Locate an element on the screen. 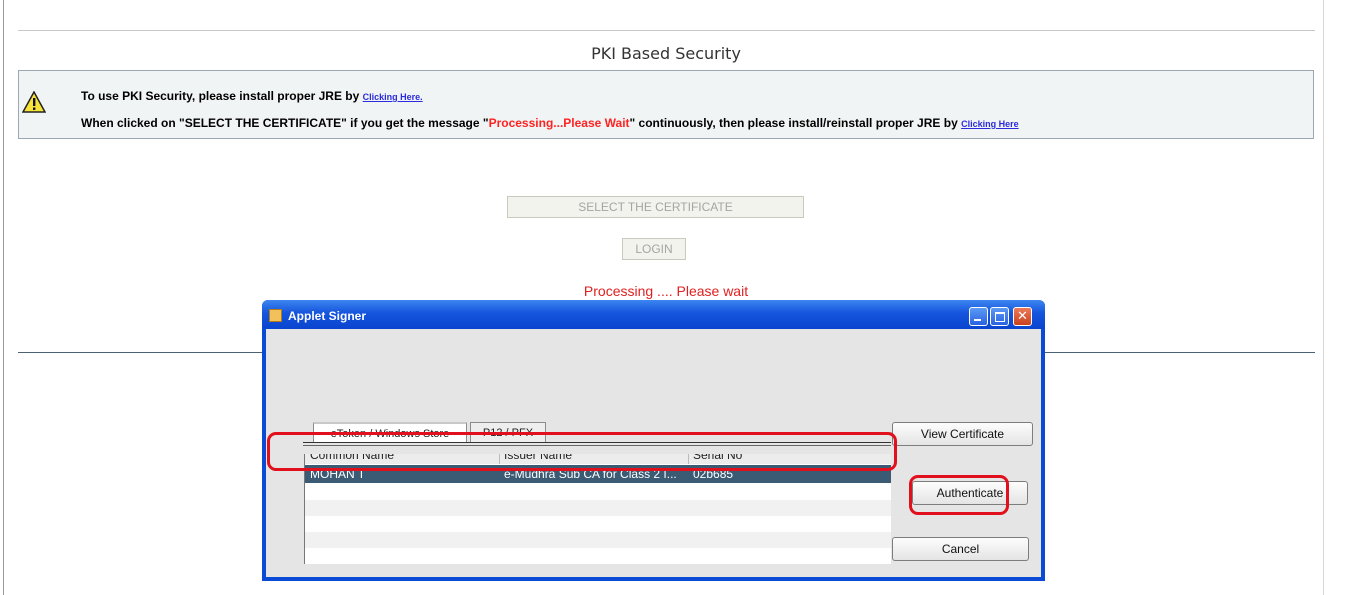 Image resolution: width=1348 pixels, height=595 pixels. install-jre-link: Clicking Here. is located at coordinates (393, 97).